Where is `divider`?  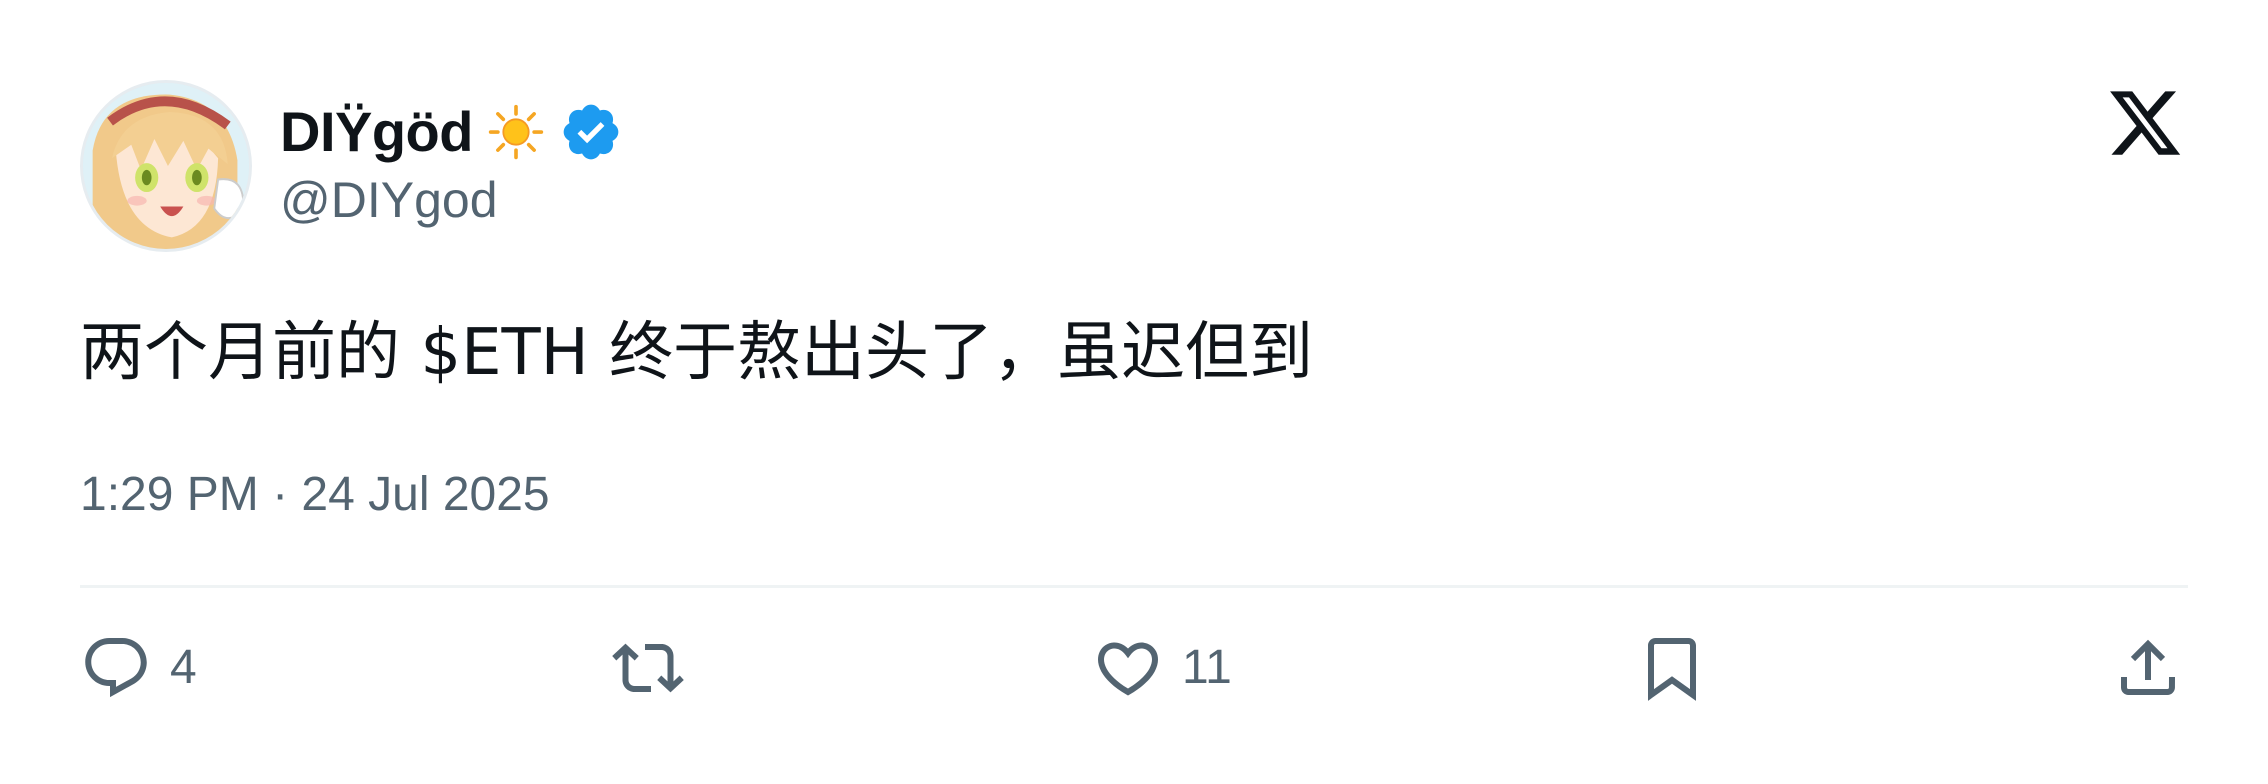 divider is located at coordinates (1134, 586).